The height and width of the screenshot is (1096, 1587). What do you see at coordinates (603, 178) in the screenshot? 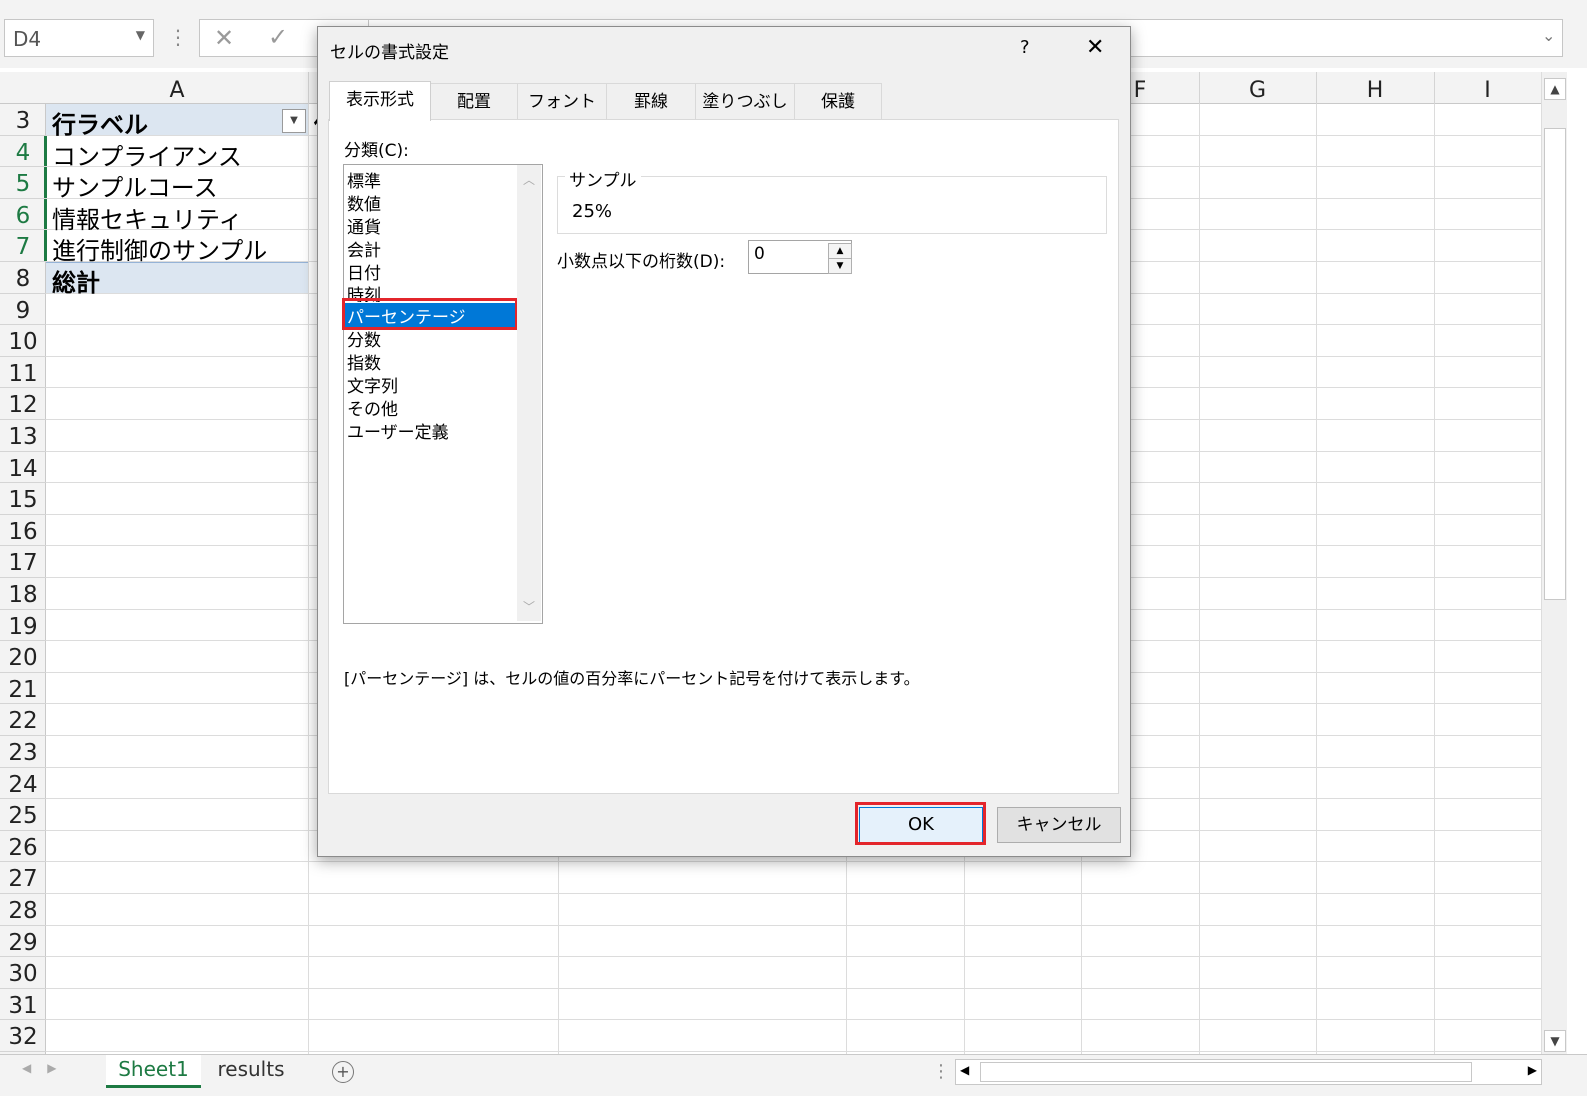
I see `sample-label: サンプル` at bounding box center [603, 178].